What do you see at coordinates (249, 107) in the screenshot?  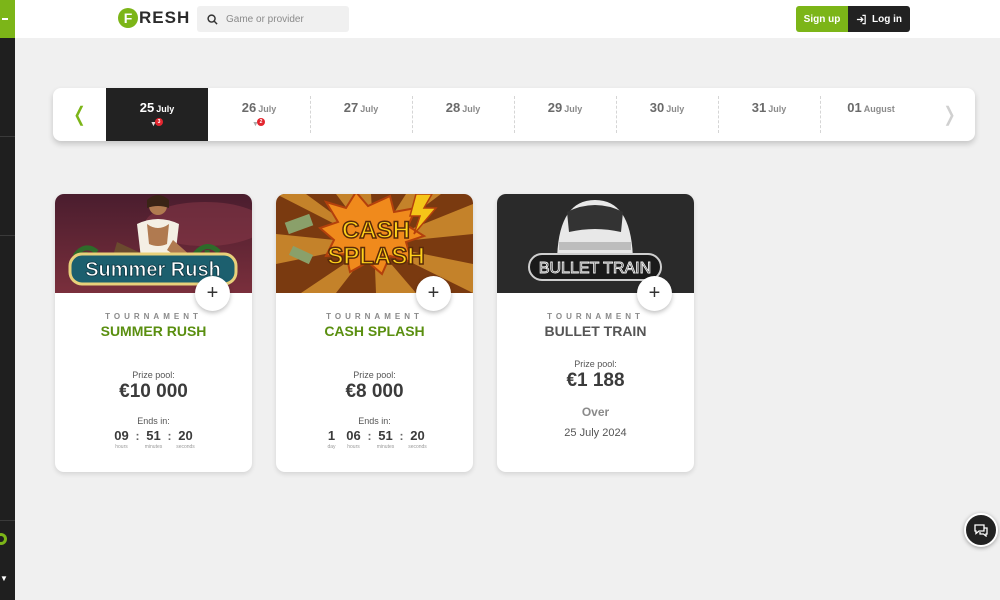 I see `date-day: 26` at bounding box center [249, 107].